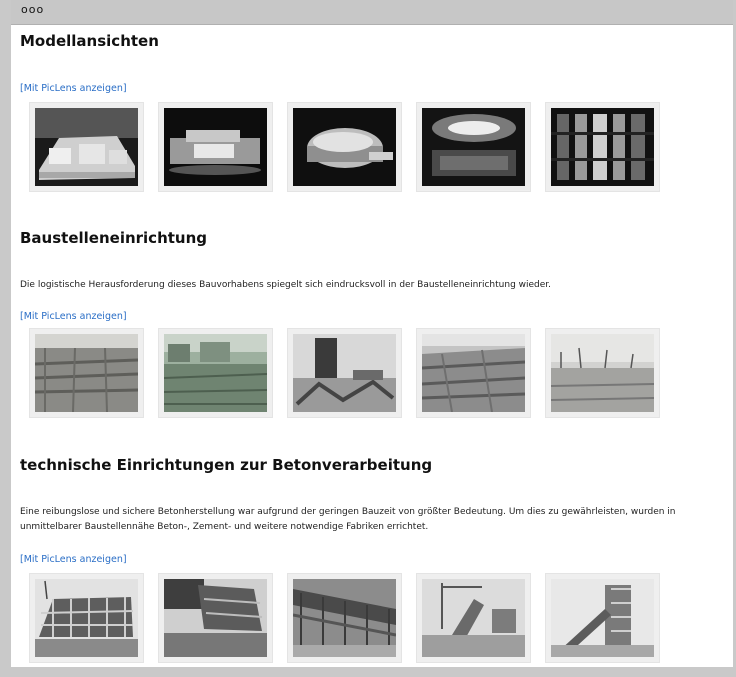 The width and height of the screenshot is (736, 677). What do you see at coordinates (89, 41) in the screenshot?
I see `section-title-modellansichten: Modellansichten` at bounding box center [89, 41].